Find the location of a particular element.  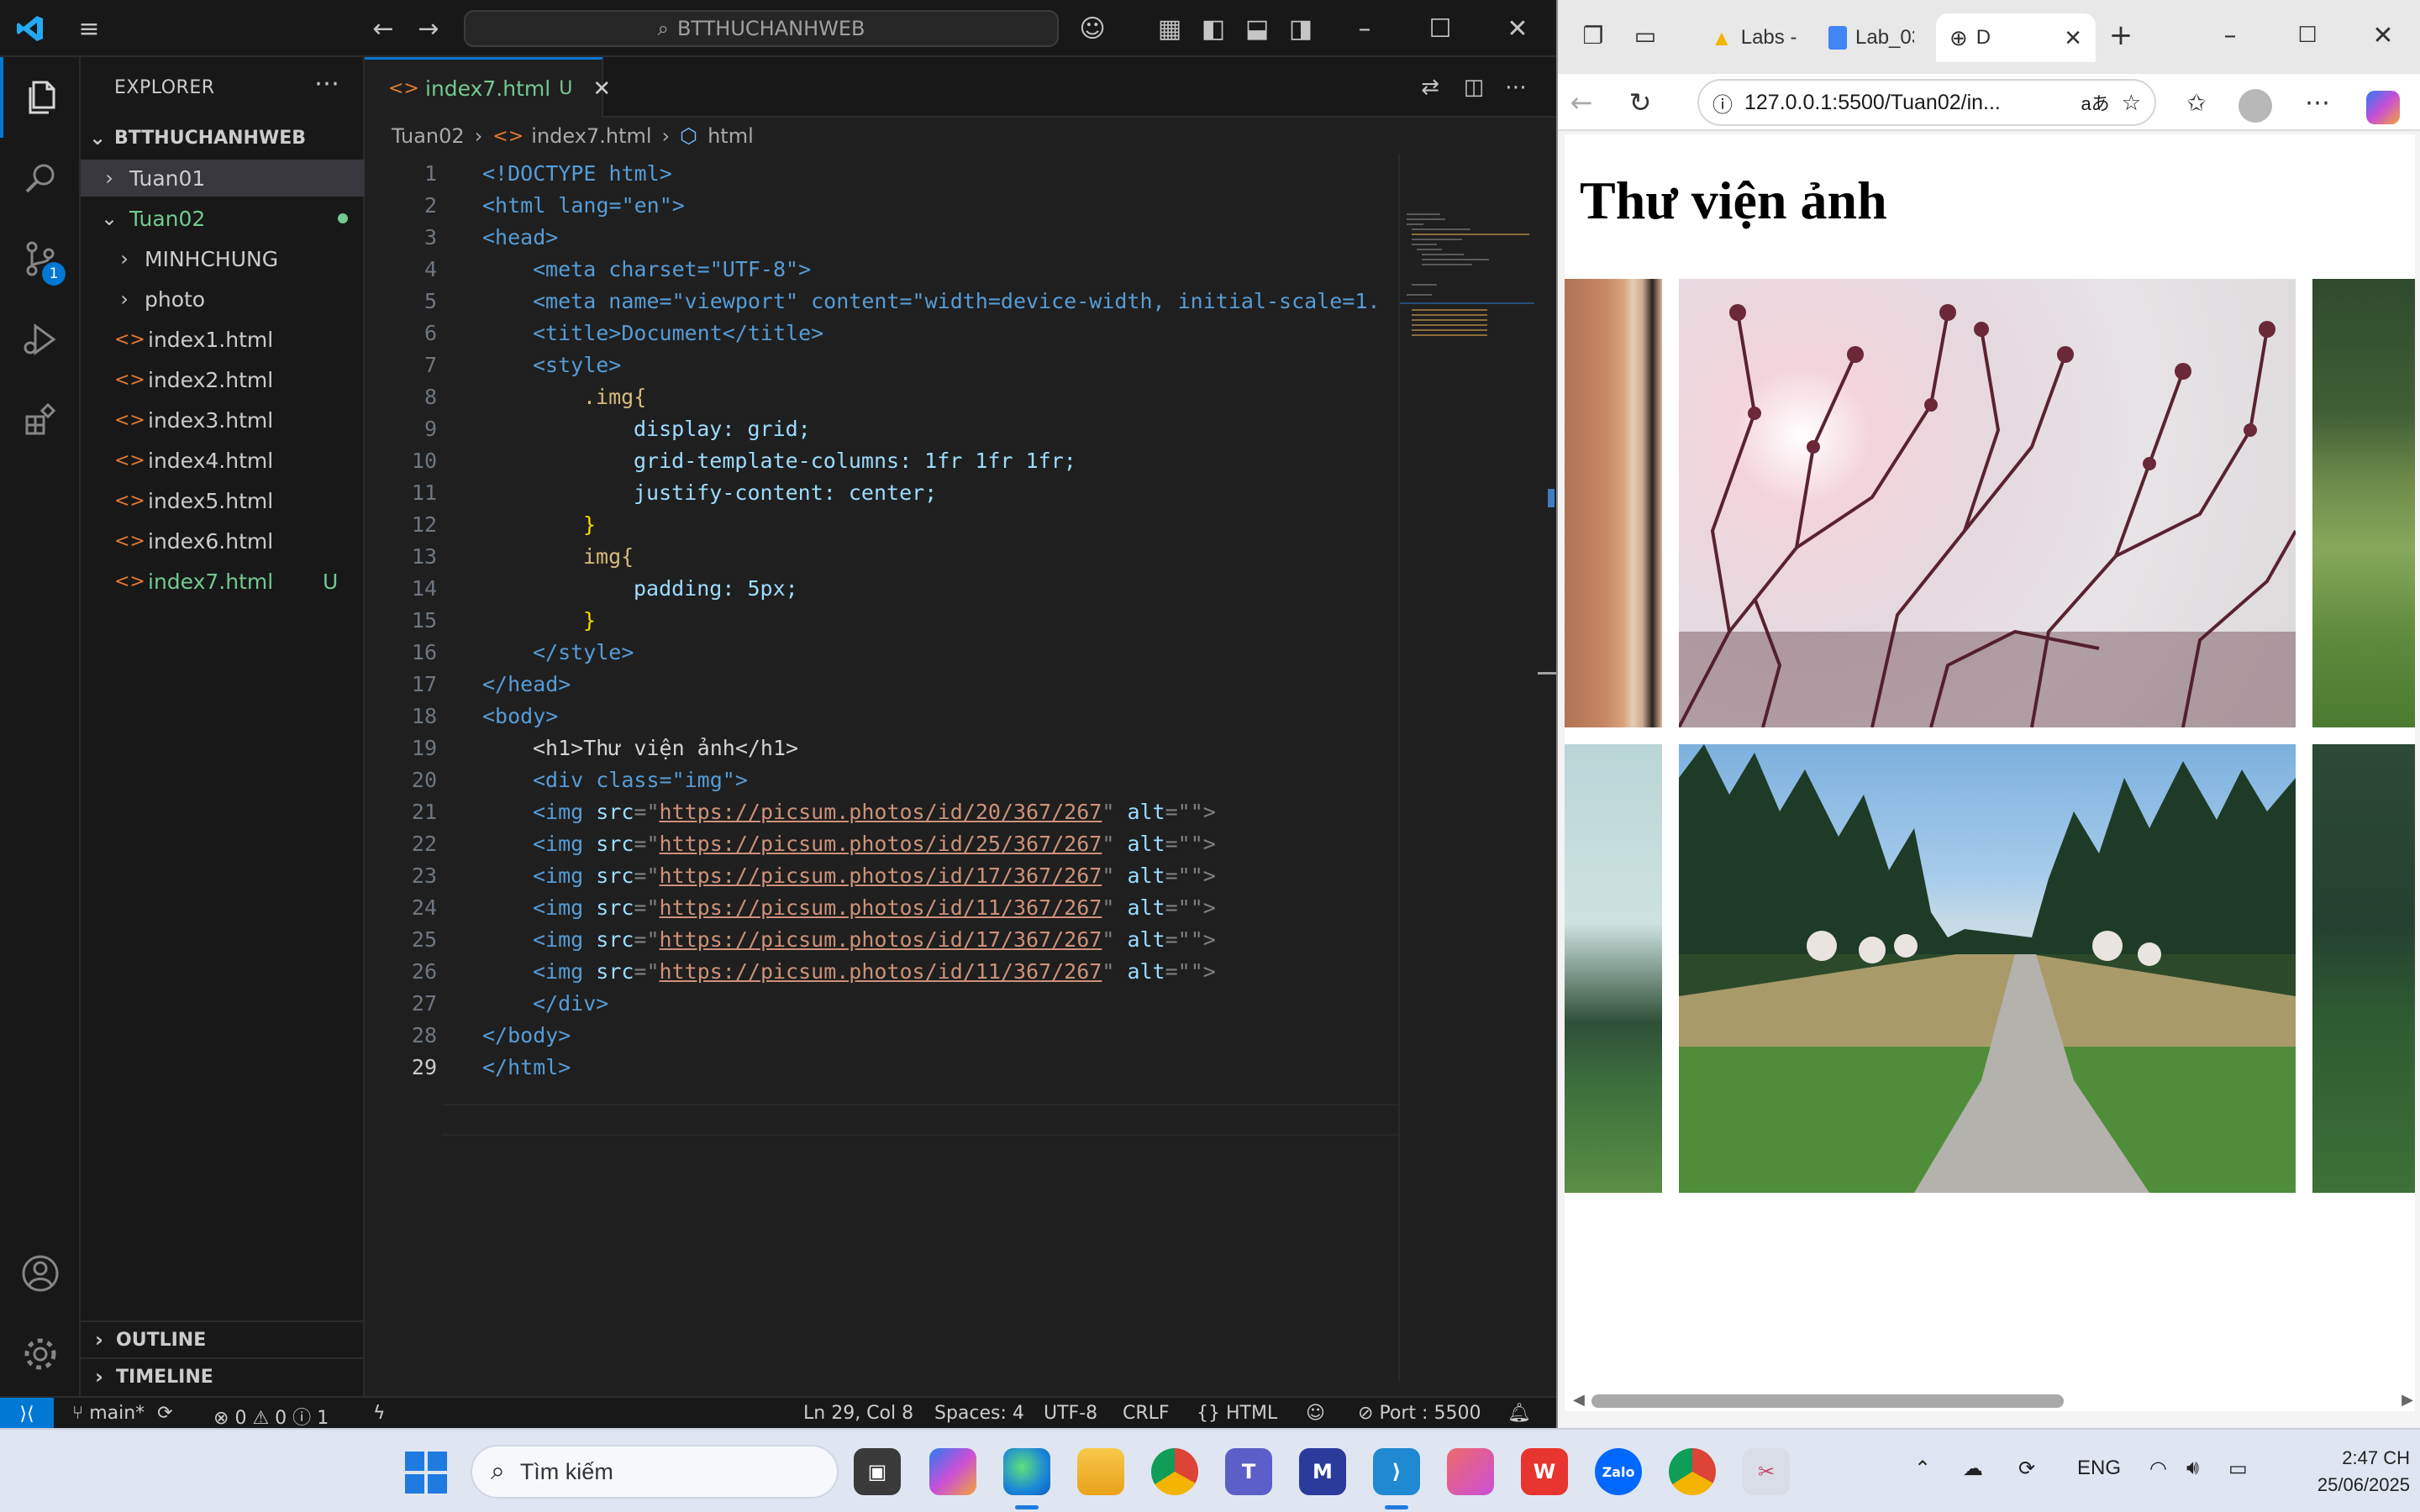

tree-file-index1: <> index1.html is located at coordinates (223, 339).